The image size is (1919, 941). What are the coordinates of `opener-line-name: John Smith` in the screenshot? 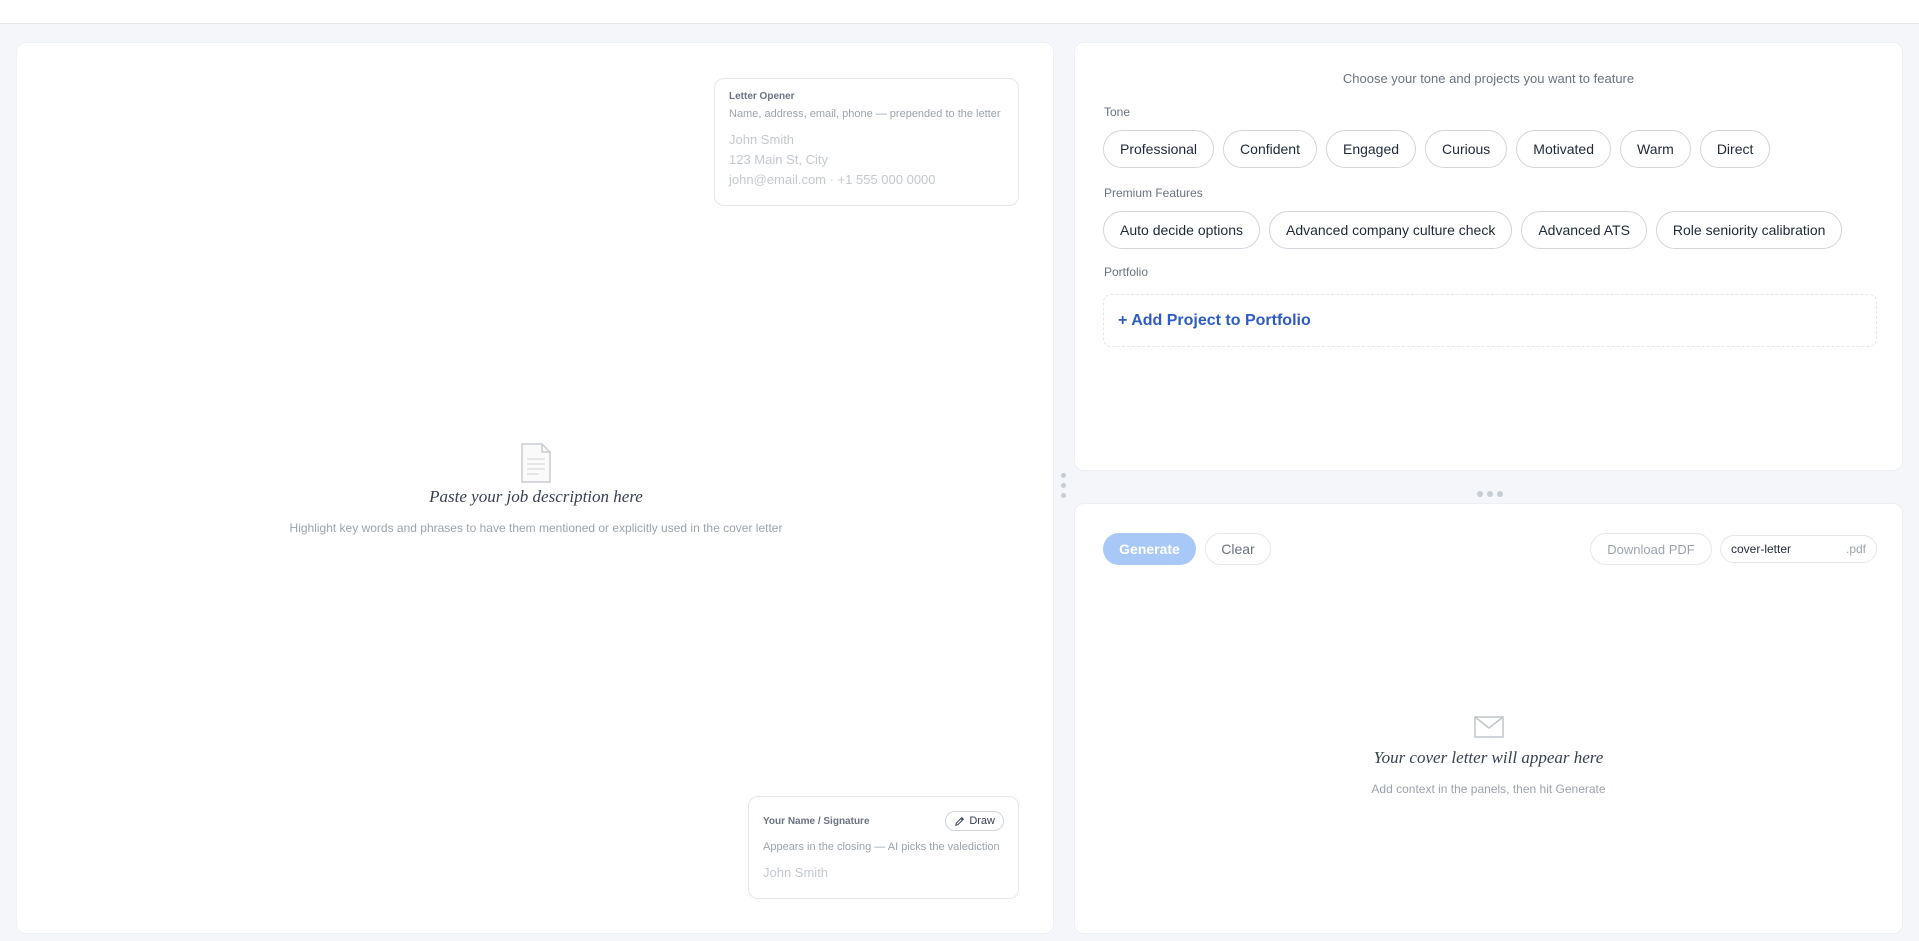 It's located at (762, 139).